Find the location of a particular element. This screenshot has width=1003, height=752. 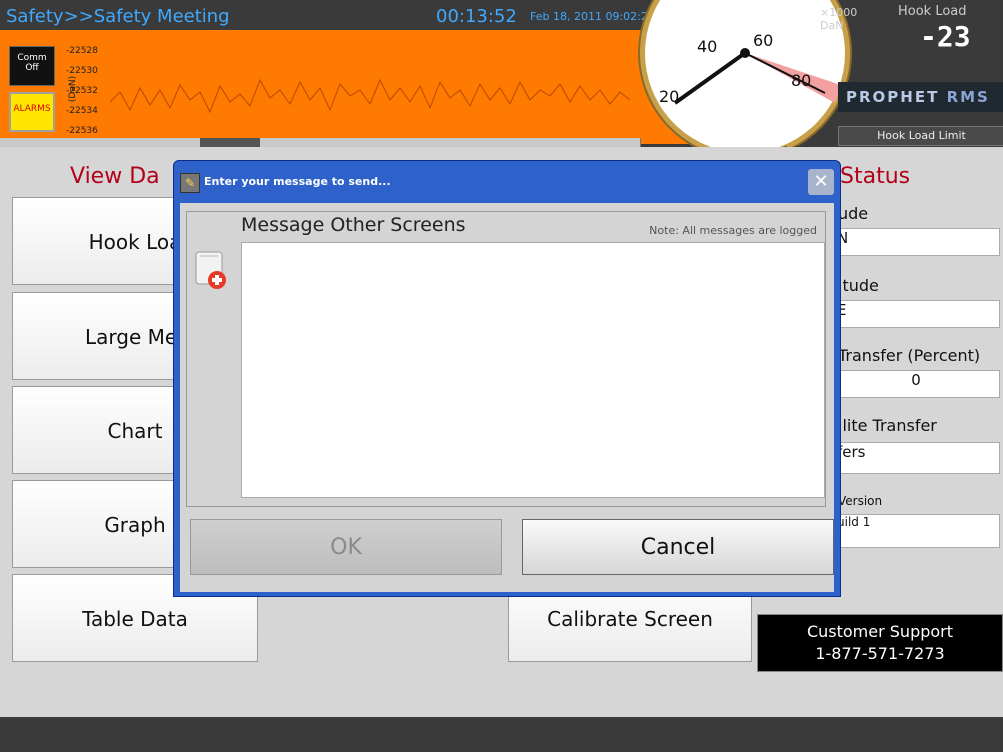

brand-suffix: RMS is located at coordinates (968, 97).